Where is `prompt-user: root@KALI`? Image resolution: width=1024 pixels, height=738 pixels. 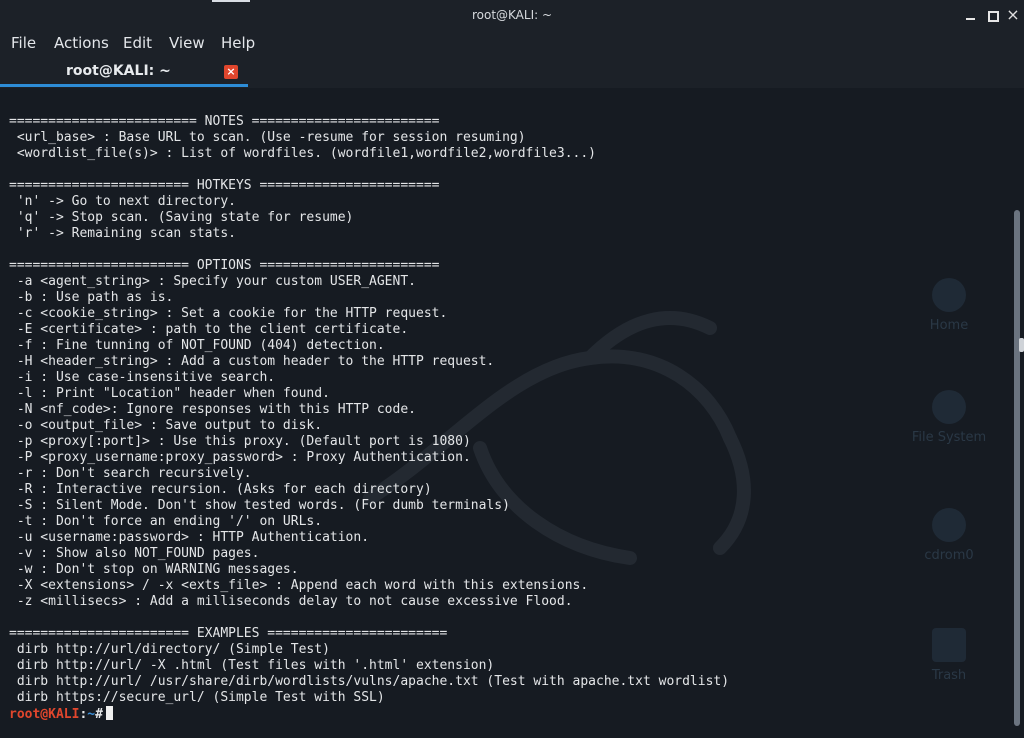 prompt-user: root@KALI is located at coordinates (44, 714).